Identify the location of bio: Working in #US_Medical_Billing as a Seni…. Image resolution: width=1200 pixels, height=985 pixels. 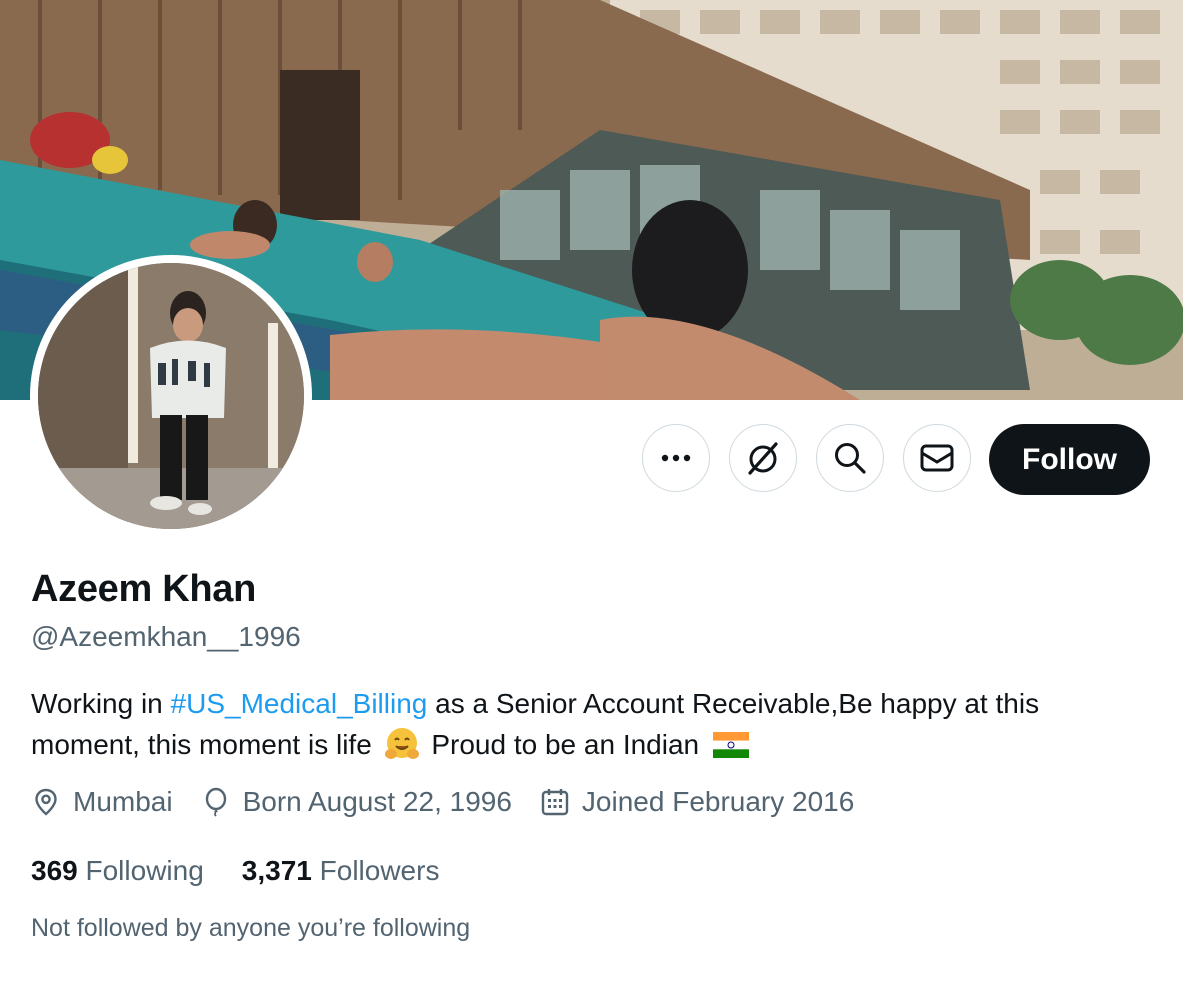
(591, 724).